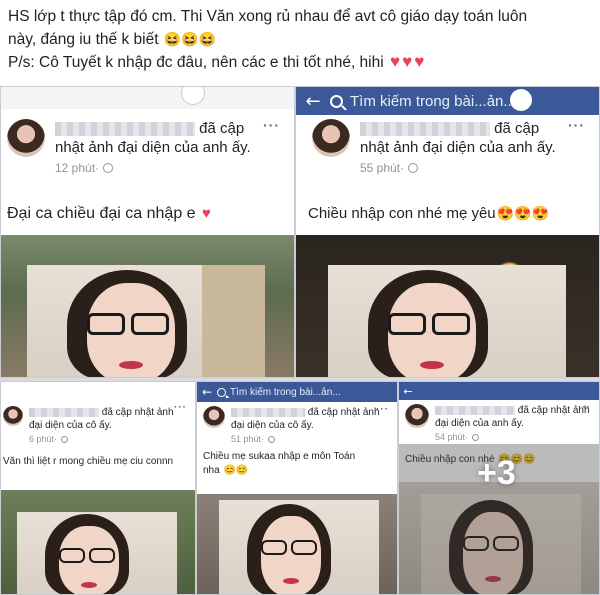 Image resolution: width=600 pixels, height=595 pixels. Describe the element at coordinates (147, 98) in the screenshot. I see `top-bar` at that location.